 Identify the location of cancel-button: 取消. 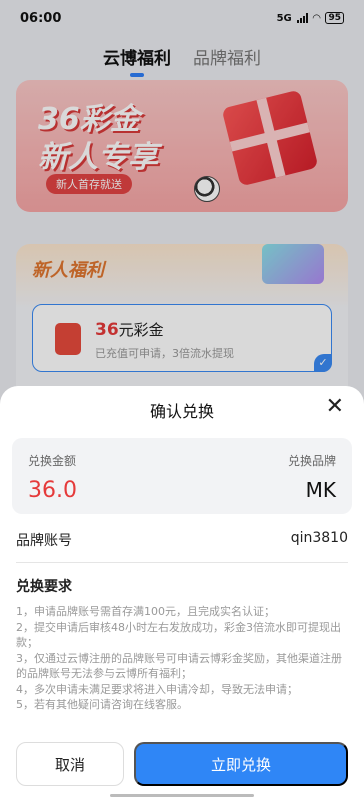
(70, 764).